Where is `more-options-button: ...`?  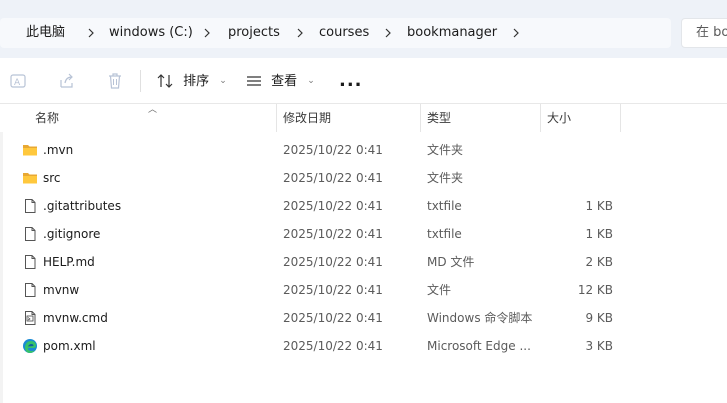
more-options-button: ... is located at coordinates (351, 80).